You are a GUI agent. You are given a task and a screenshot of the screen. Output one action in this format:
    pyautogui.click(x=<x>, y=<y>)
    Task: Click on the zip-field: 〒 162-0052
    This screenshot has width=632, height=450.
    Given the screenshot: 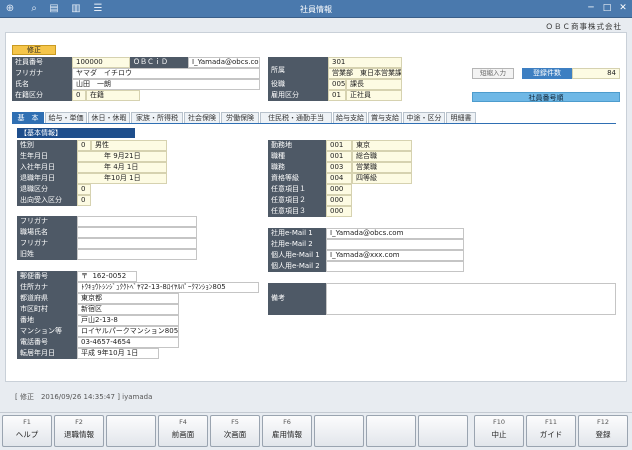 What is the action you would take?
    pyautogui.click(x=107, y=276)
    